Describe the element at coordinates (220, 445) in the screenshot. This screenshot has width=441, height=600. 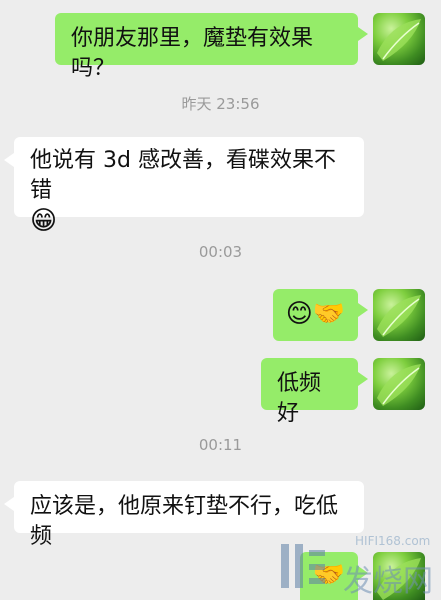
I see `timestamp: 00:11` at that location.